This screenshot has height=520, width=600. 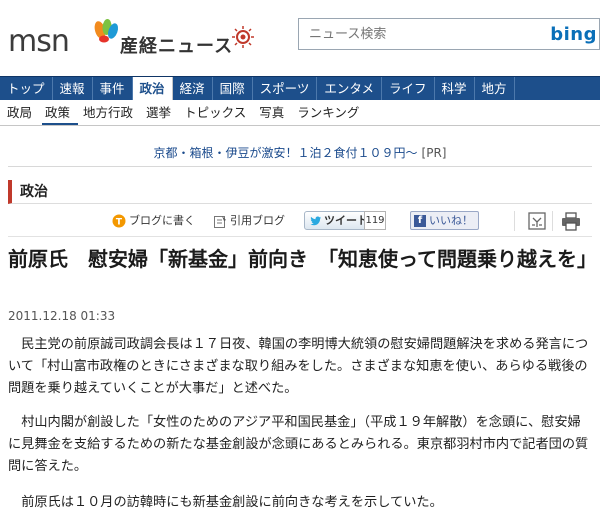 I want to click on svg-text: T, so click(x=119, y=223).